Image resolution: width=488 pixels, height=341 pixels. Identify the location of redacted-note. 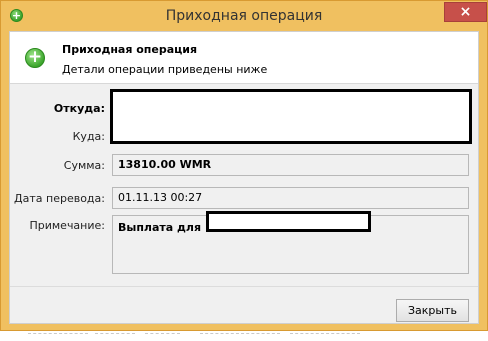
(288, 221).